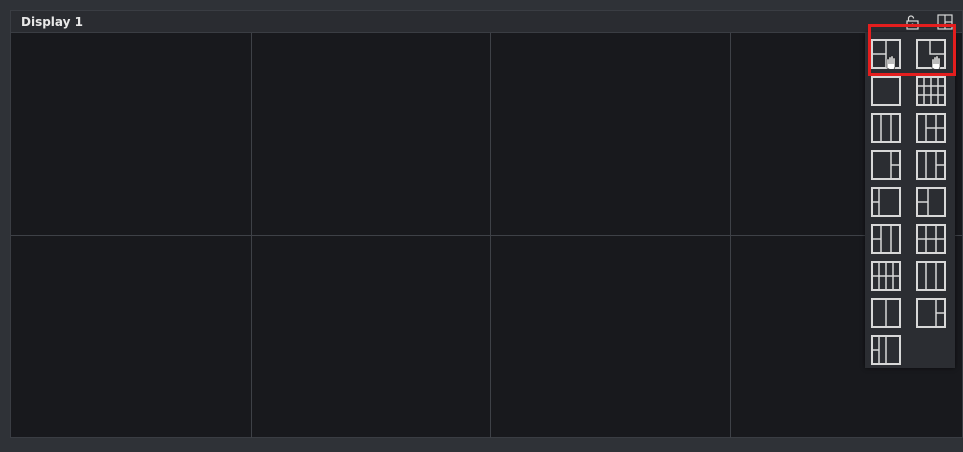 The image size is (963, 452). I want to click on layout-custom-hand-icon, so click(886, 54).